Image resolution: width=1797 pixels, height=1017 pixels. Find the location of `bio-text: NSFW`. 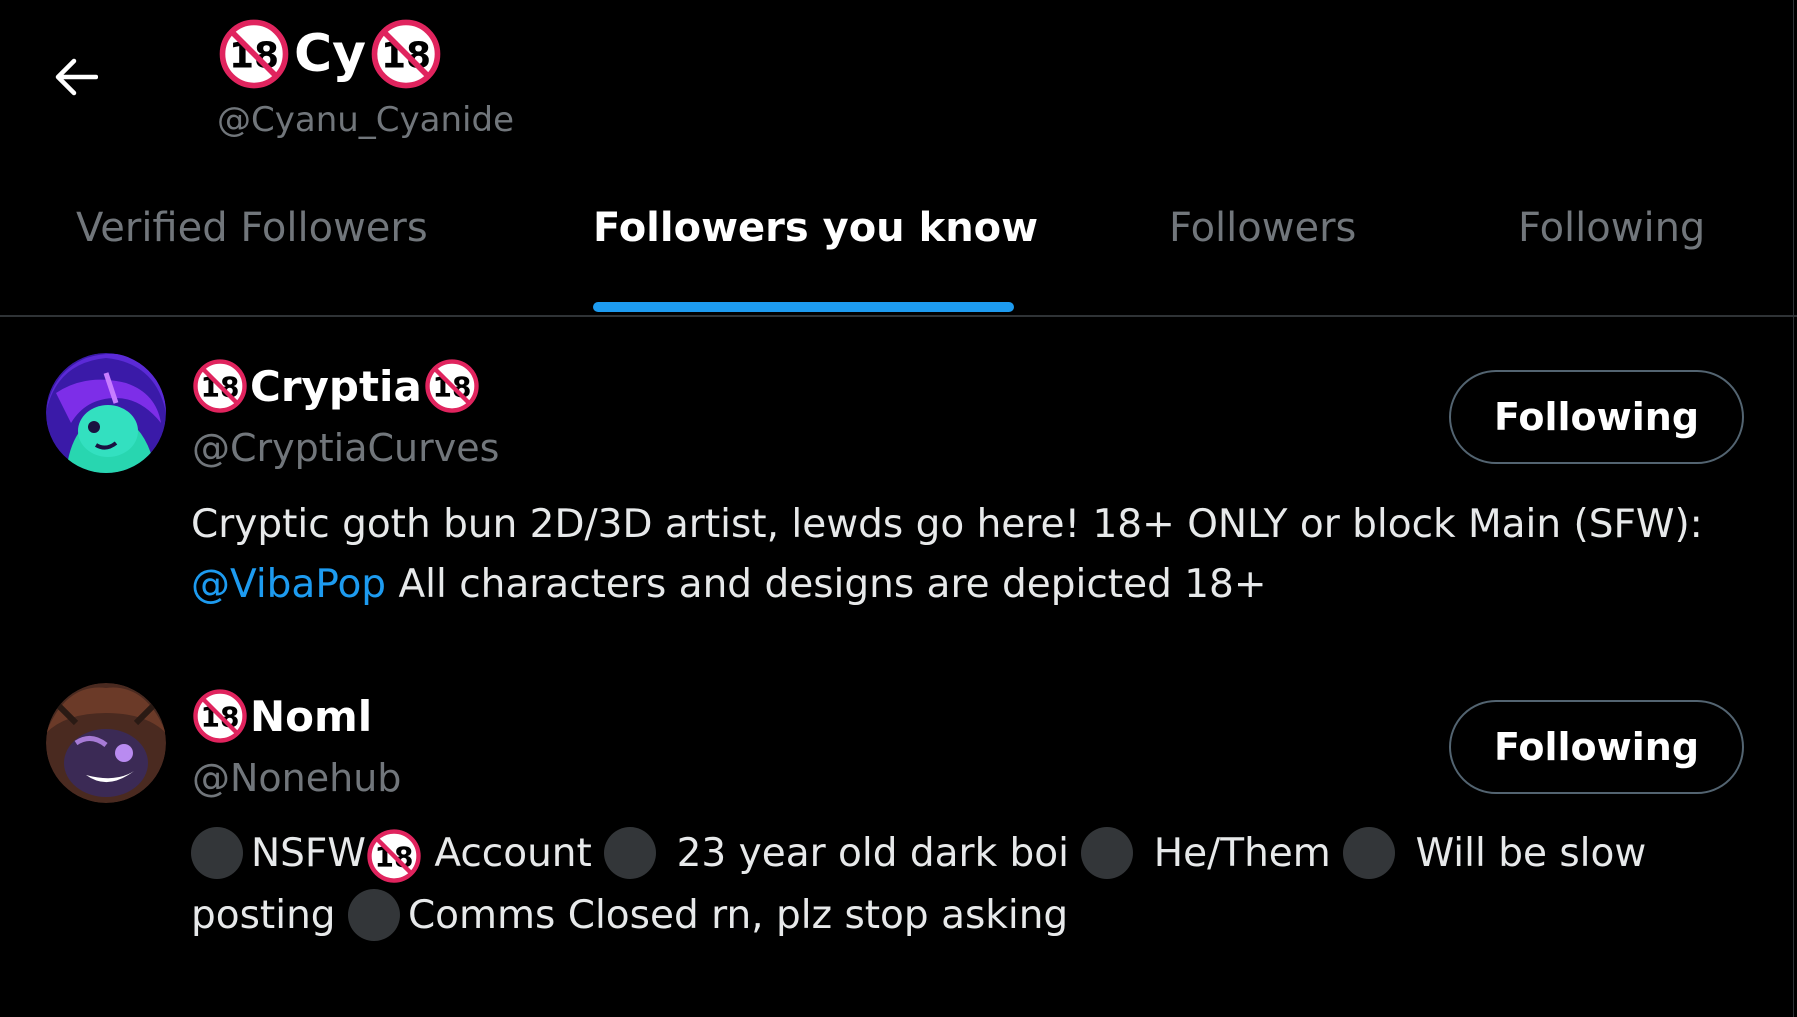

bio-text: NSFW is located at coordinates (308, 853).